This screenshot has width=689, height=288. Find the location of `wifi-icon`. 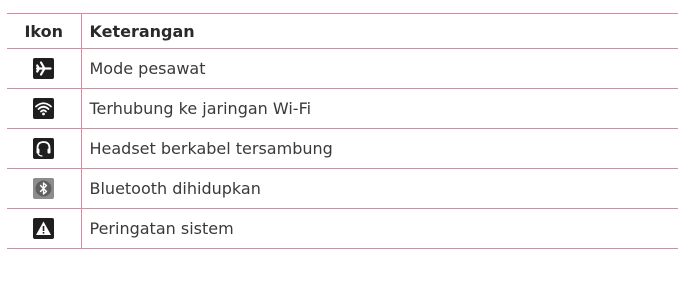

wifi-icon is located at coordinates (44, 108).